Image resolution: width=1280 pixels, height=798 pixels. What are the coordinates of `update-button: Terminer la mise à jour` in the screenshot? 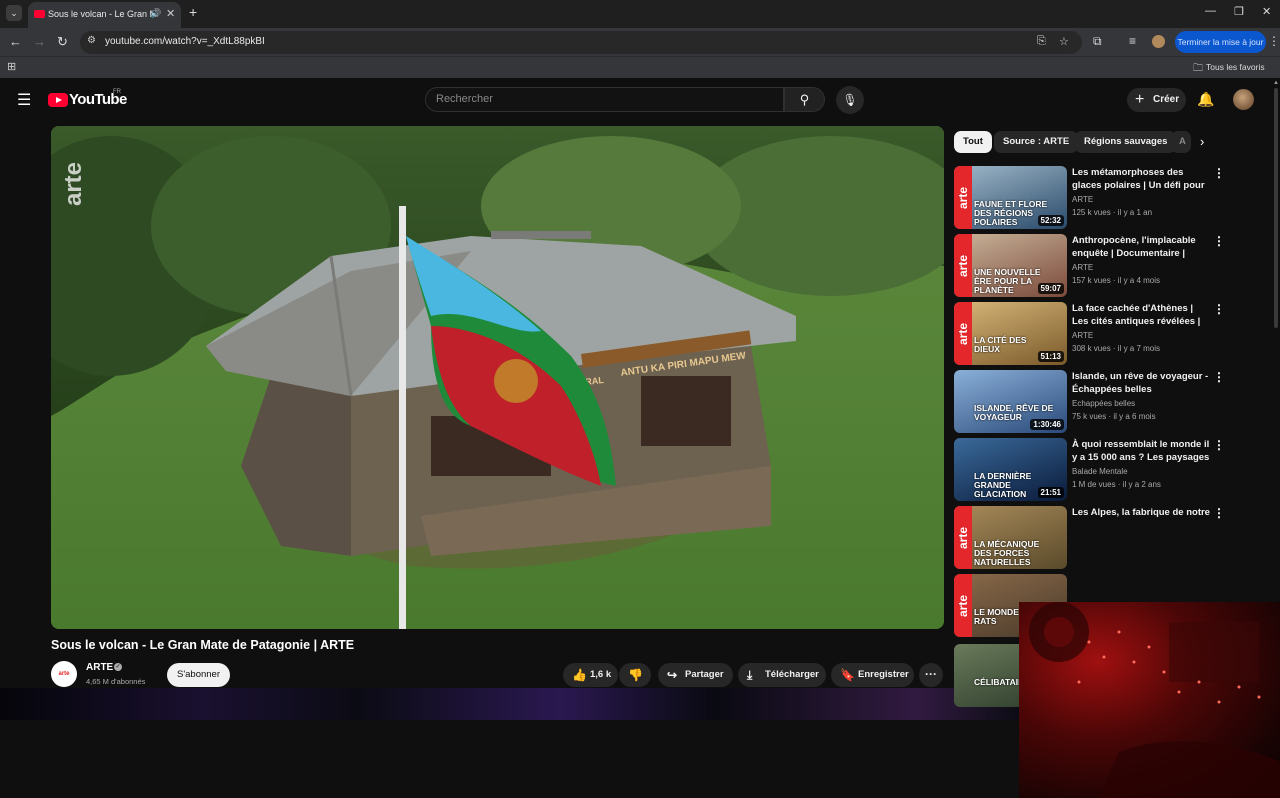 It's located at (1220, 42).